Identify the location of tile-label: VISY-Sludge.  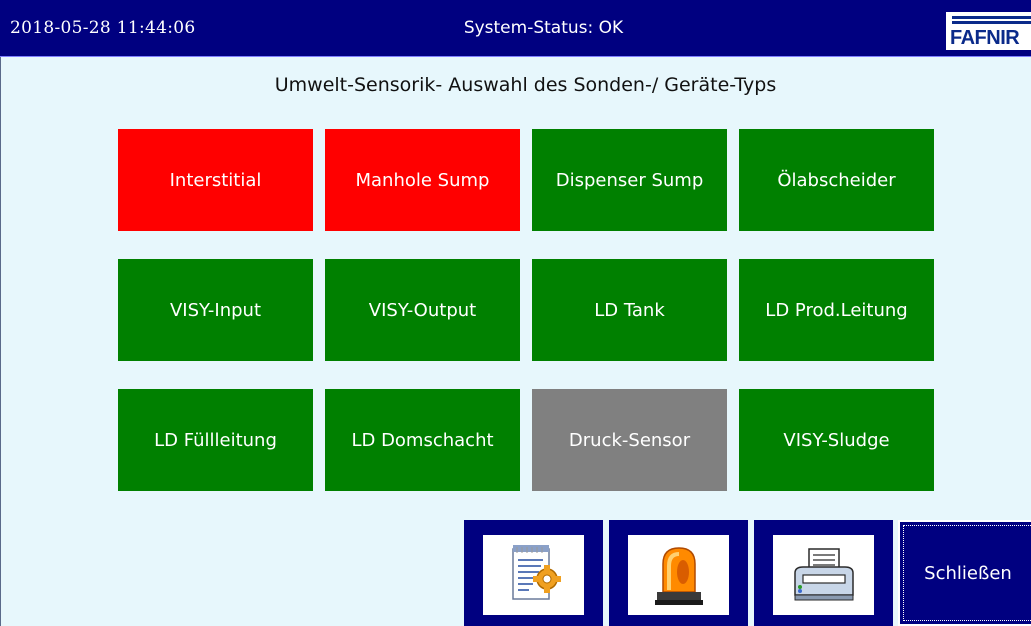
(836, 440).